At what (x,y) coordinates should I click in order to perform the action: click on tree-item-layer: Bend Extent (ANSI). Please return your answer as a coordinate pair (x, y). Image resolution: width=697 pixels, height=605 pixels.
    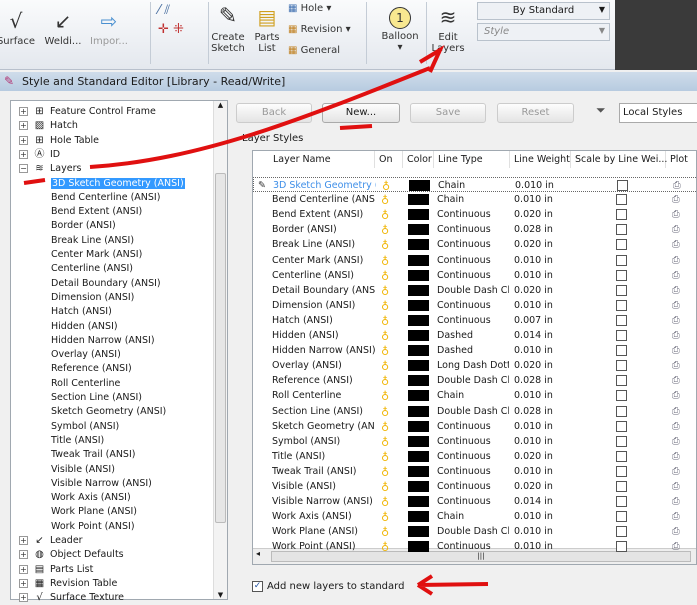
    Looking at the image, I should click on (96, 212).